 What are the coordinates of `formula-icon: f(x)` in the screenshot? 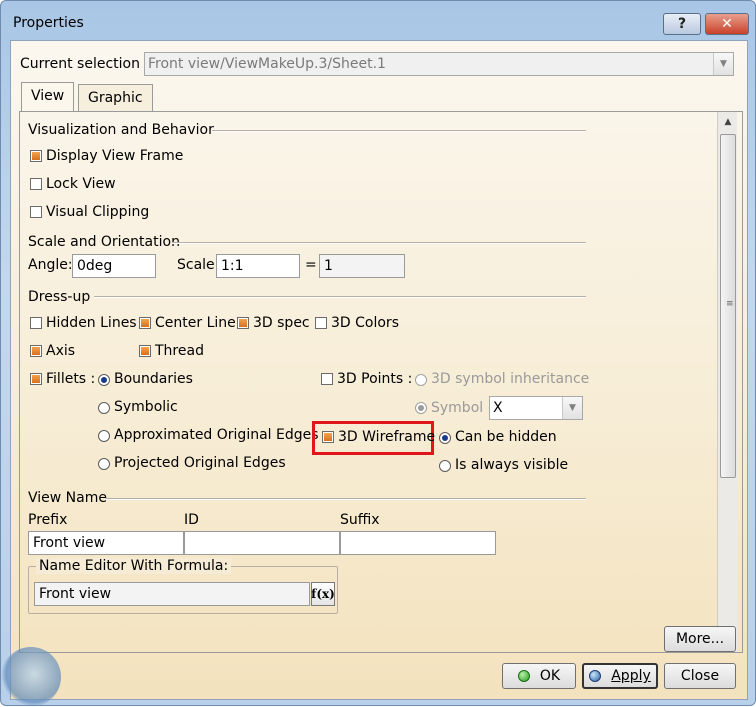 It's located at (323, 594).